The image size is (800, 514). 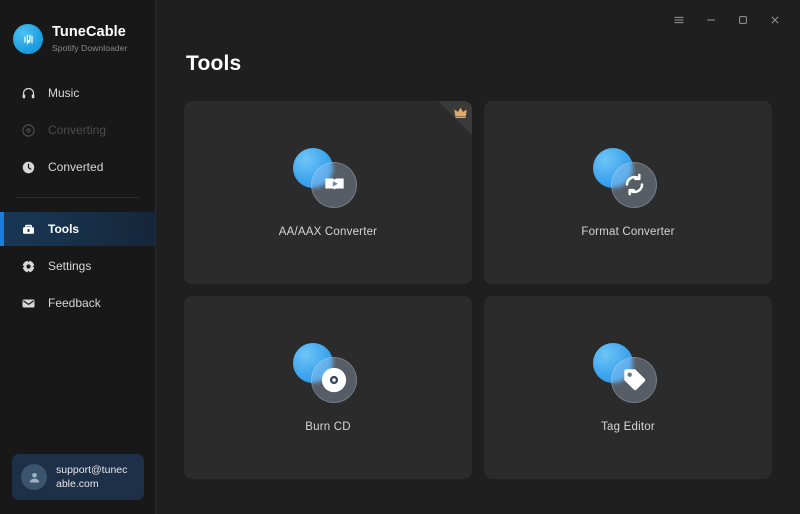 I want to click on sidebar-item-converting: Converting, so click(x=77, y=130).